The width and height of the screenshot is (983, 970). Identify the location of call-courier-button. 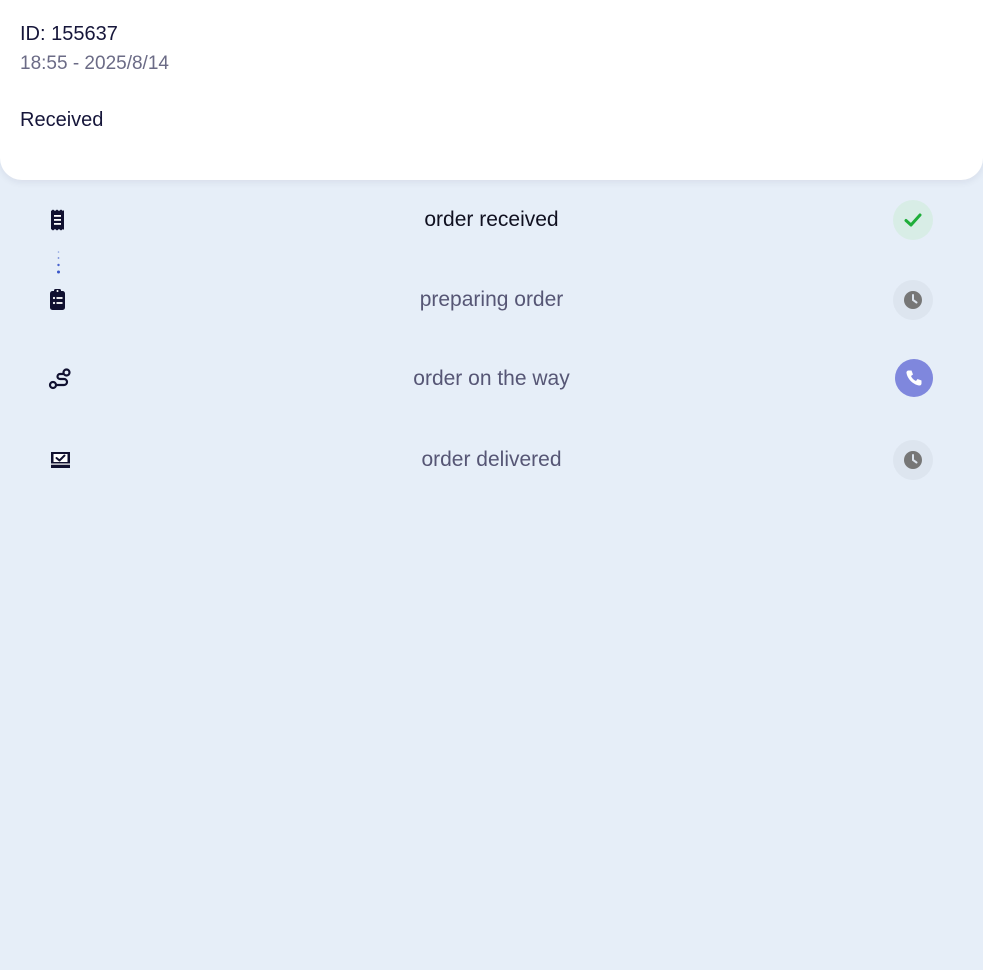
(914, 378).